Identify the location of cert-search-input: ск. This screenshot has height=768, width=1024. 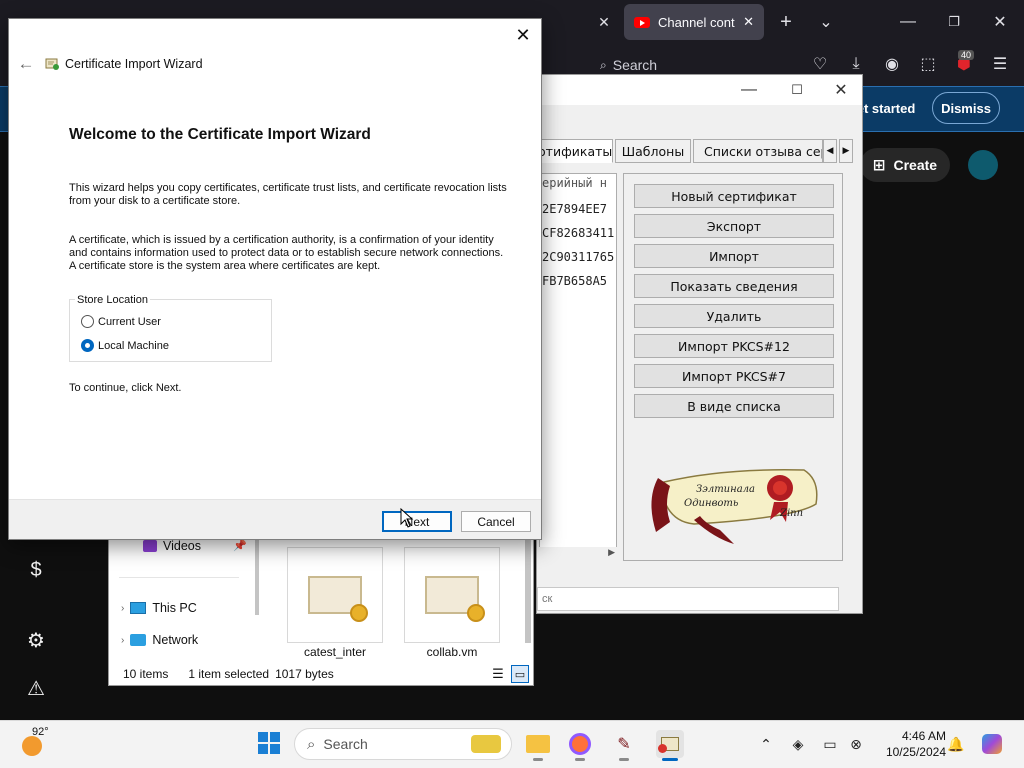
(688, 599).